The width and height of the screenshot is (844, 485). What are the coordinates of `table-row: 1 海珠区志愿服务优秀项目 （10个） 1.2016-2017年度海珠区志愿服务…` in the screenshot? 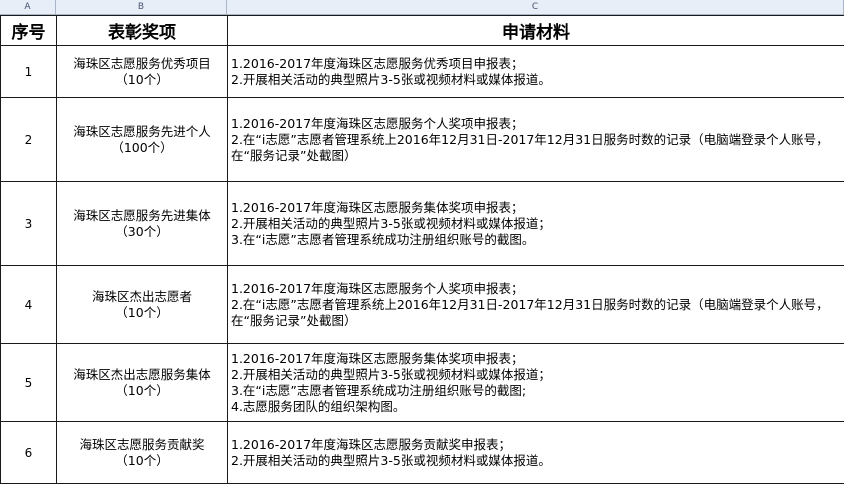 It's located at (422, 71).